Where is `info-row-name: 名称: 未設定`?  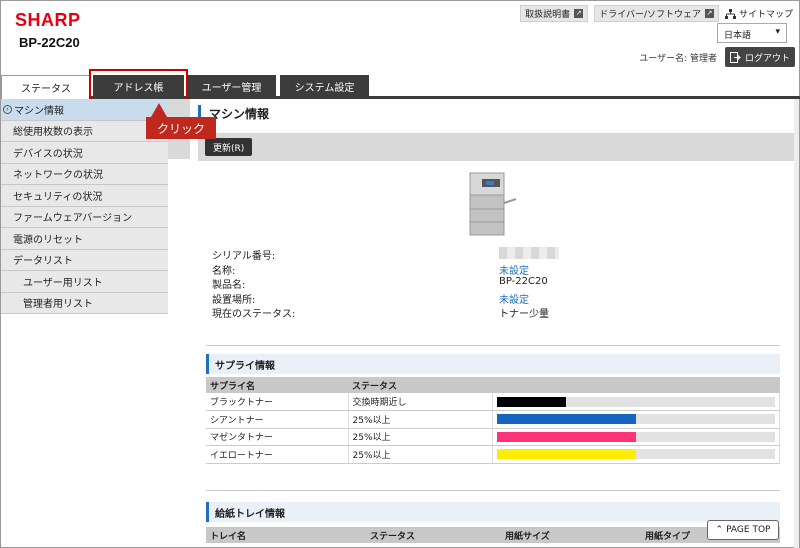
info-row-name: 名称: 未設定 is located at coordinates (492, 269).